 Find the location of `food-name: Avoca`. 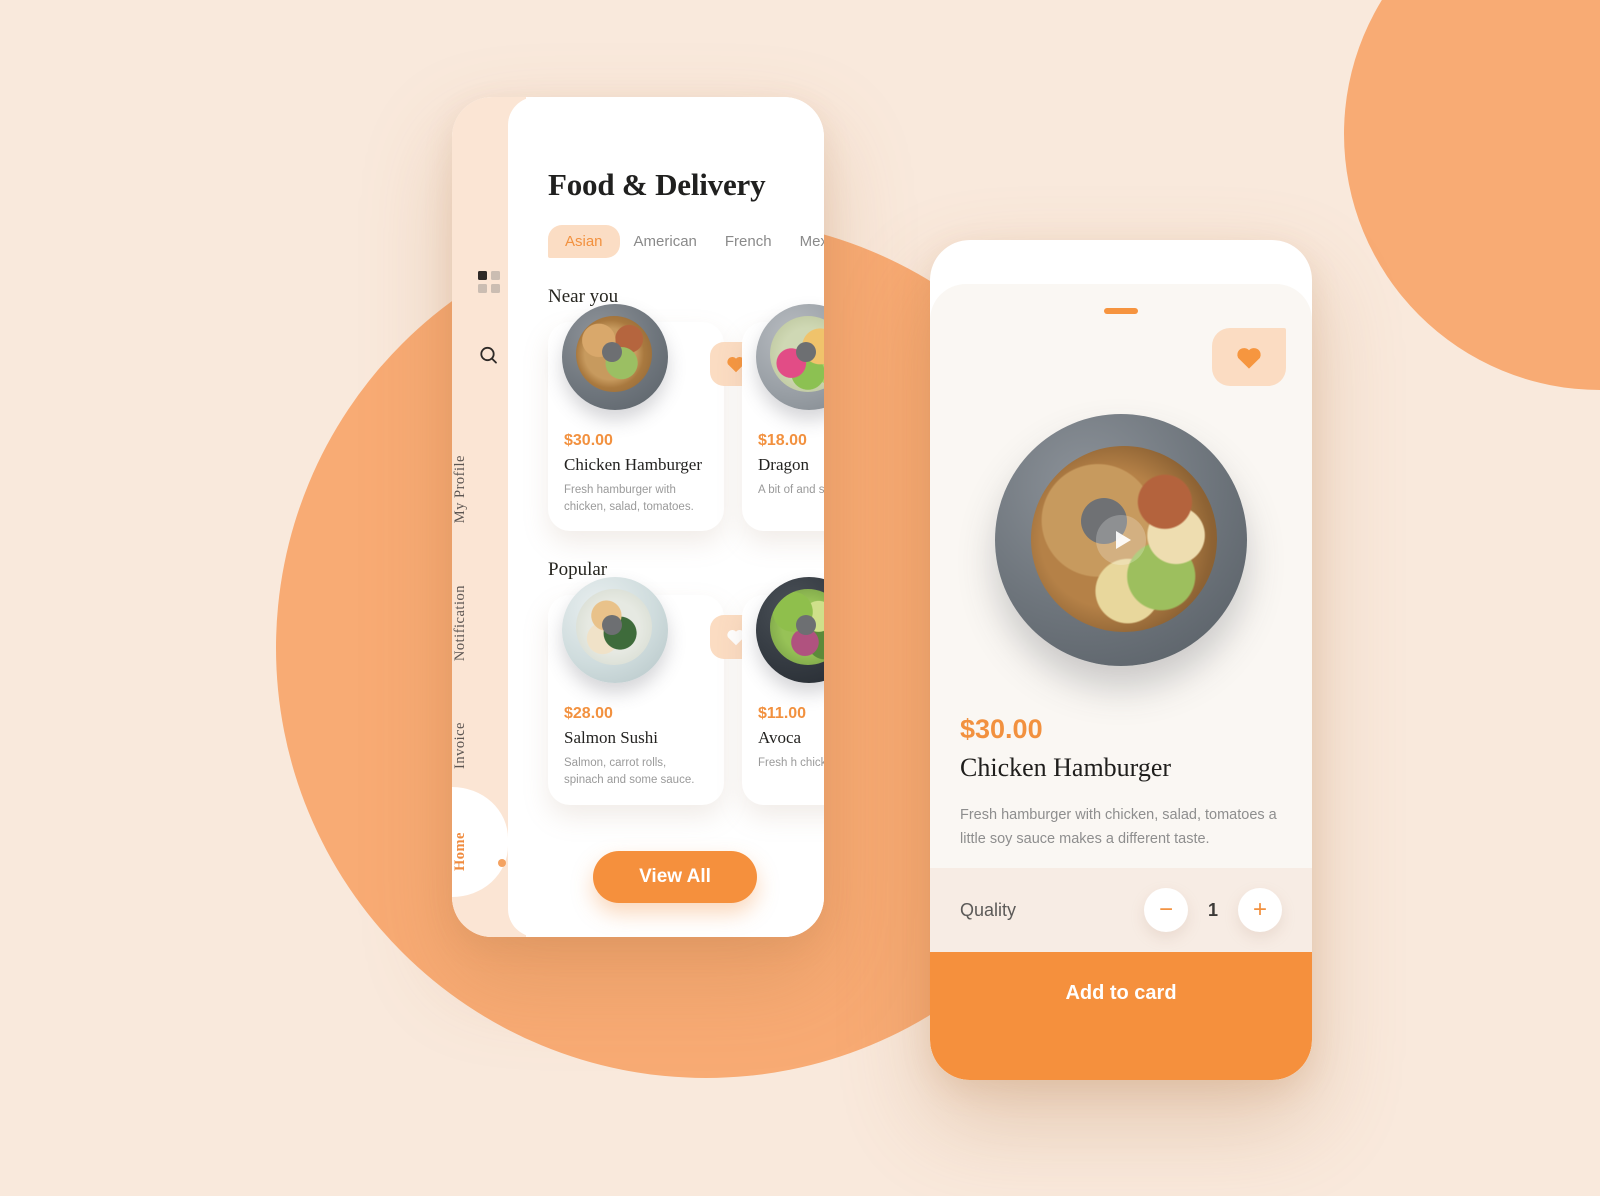

food-name: Avoca is located at coordinates (780, 738).